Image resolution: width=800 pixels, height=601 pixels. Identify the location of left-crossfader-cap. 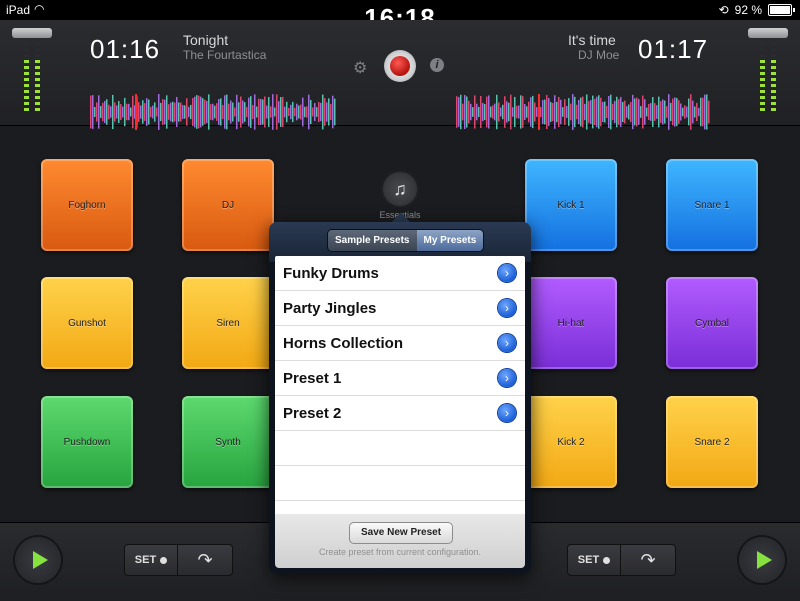
(32, 33).